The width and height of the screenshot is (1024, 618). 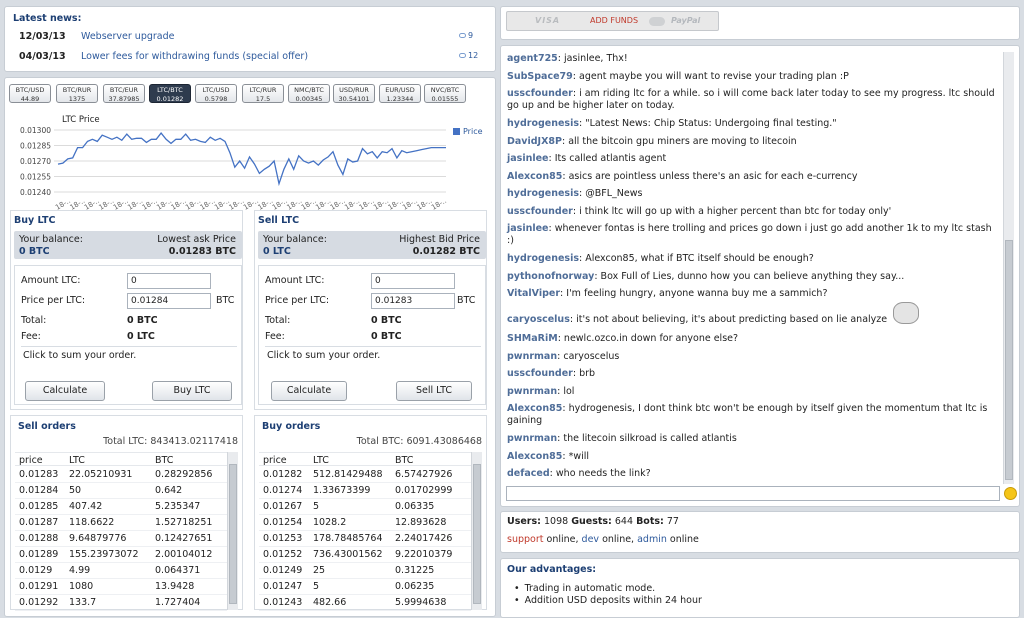 What do you see at coordinates (476, 531) in the screenshot?
I see `buy-orders-scrollbar` at bounding box center [476, 531].